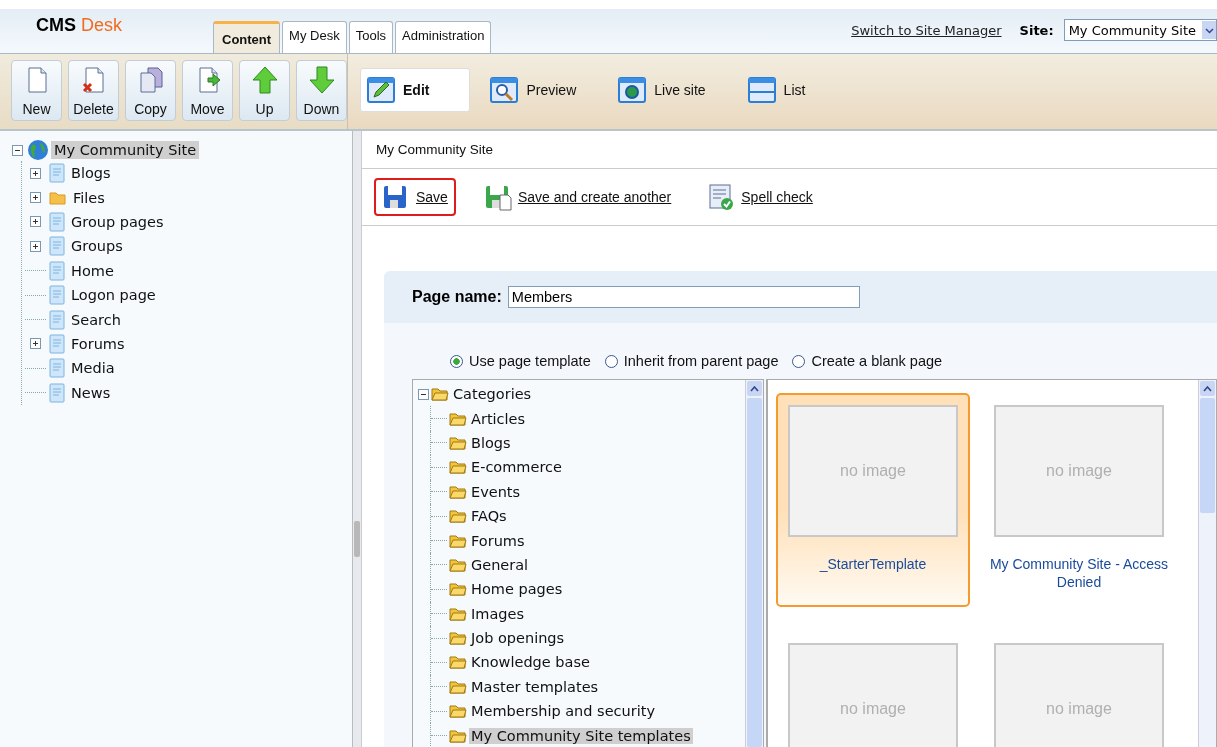 The height and width of the screenshot is (747, 1217). Describe the element at coordinates (670, 89) in the screenshot. I see `view-tab: Live site` at that location.